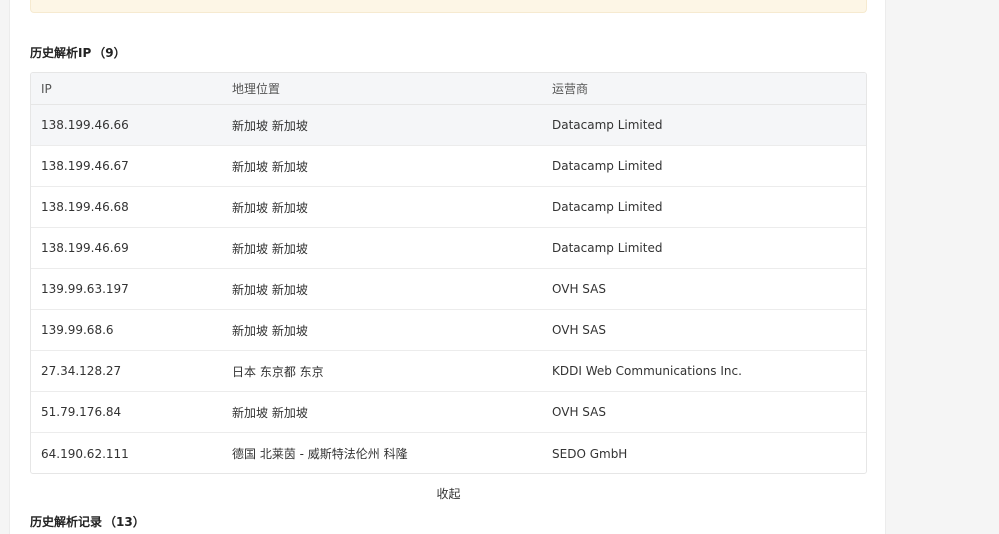 The width and height of the screenshot is (999, 534). What do you see at coordinates (61, 53) in the screenshot?
I see `history-ip-title-text: 历史解析IP` at bounding box center [61, 53].